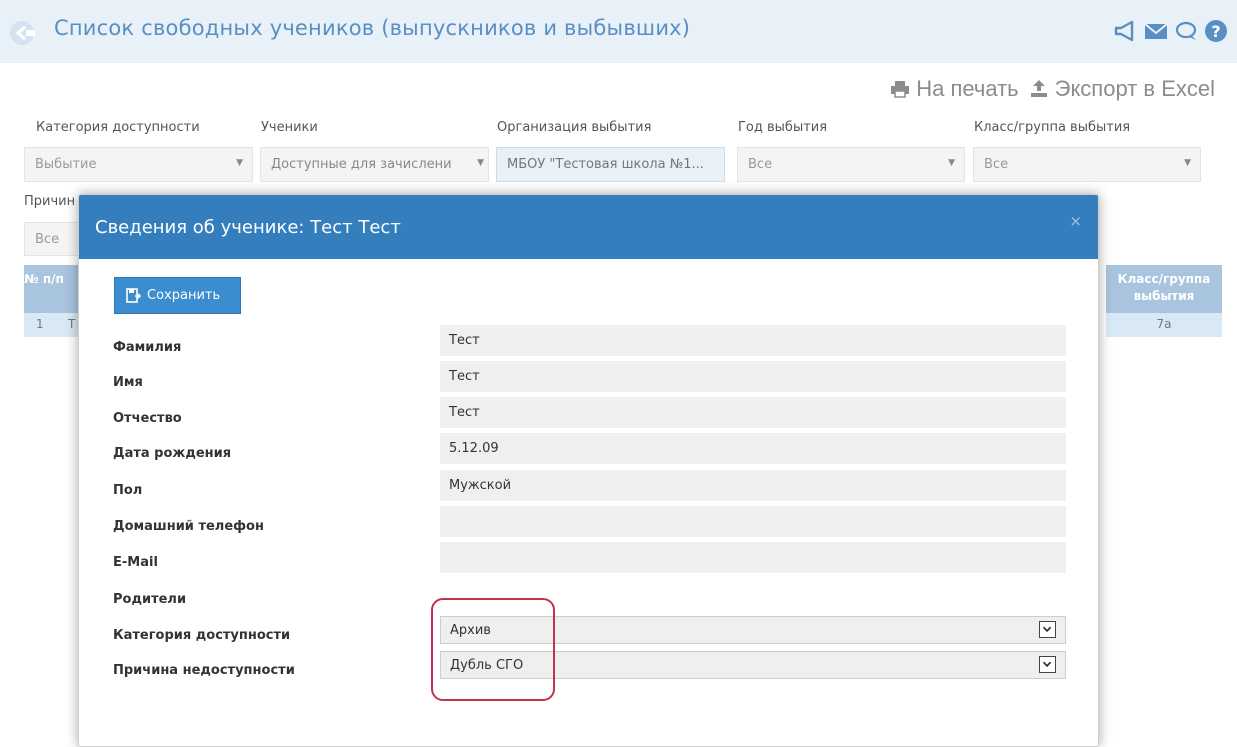 This screenshot has height=747, width=1237. Describe the element at coordinates (361, 164) in the screenshot. I see `filter-value: Доступные для зачислени` at that location.